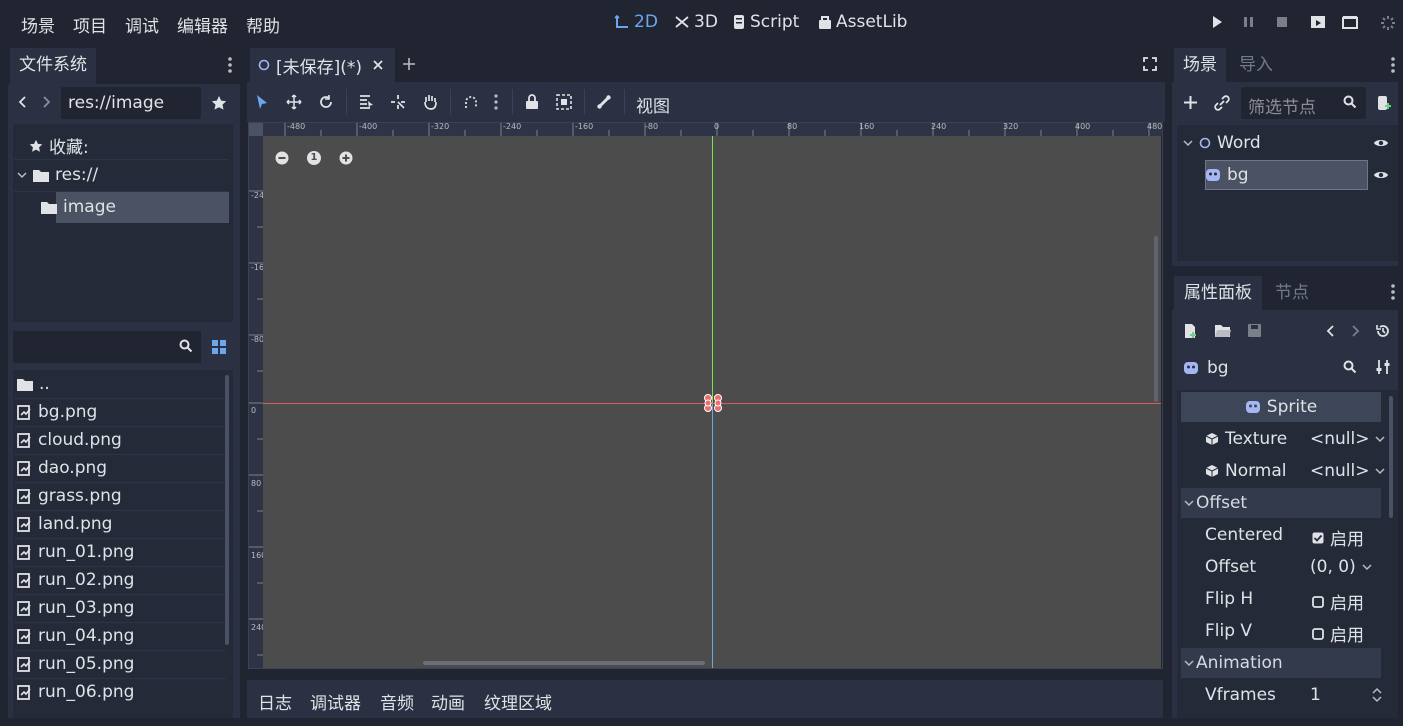 This screenshot has width=1403, height=726. What do you see at coordinates (75, 664) in the screenshot?
I see `list-item: run_05.png` at bounding box center [75, 664].